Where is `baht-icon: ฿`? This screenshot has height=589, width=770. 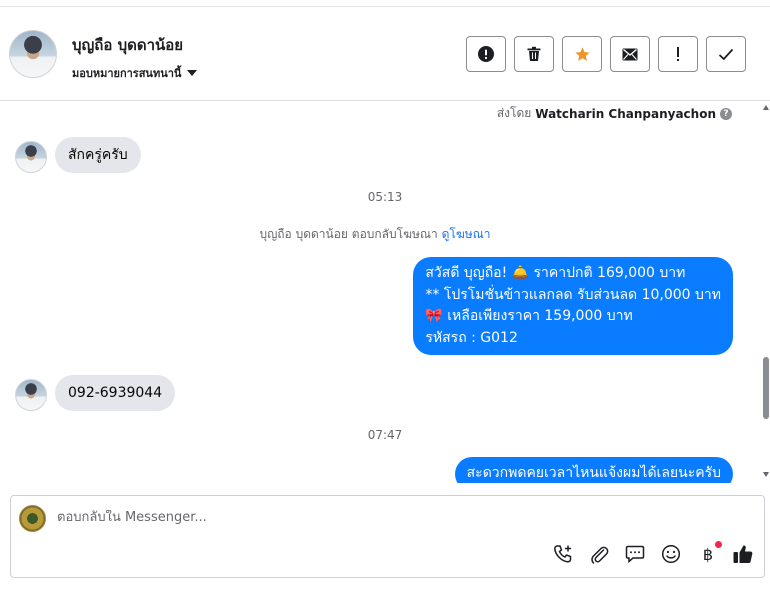
baht-icon: ฿ is located at coordinates (708, 554).